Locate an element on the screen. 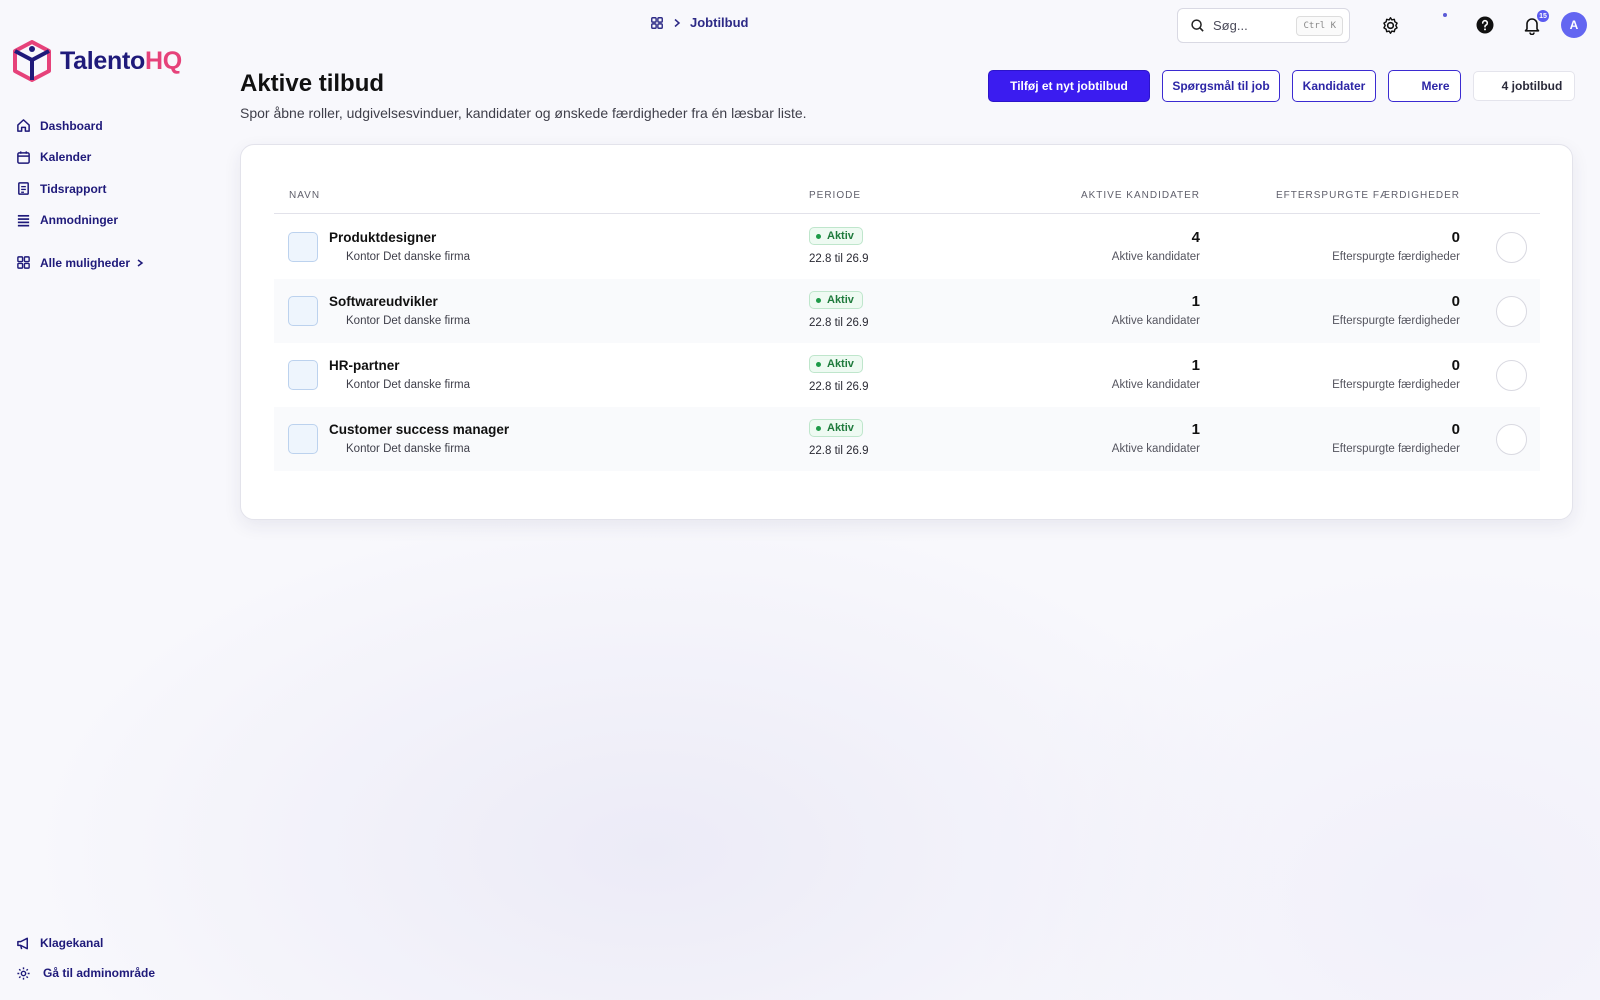 This screenshot has width=1600, height=1000. sidebar-bottom: Klagekanal Gå til adminområde is located at coordinates (85, 958).